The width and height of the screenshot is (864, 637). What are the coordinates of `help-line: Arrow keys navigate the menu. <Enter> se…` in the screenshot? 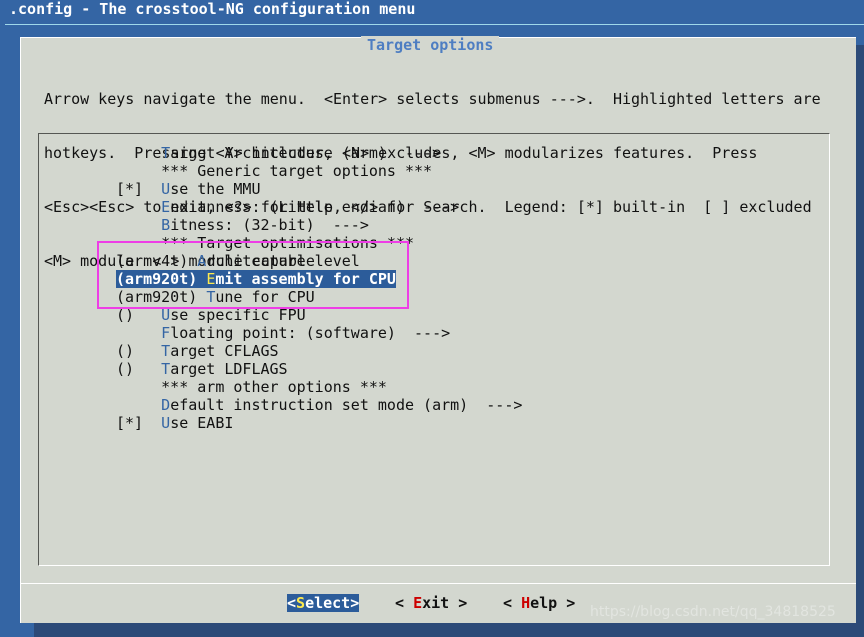 It's located at (432, 99).